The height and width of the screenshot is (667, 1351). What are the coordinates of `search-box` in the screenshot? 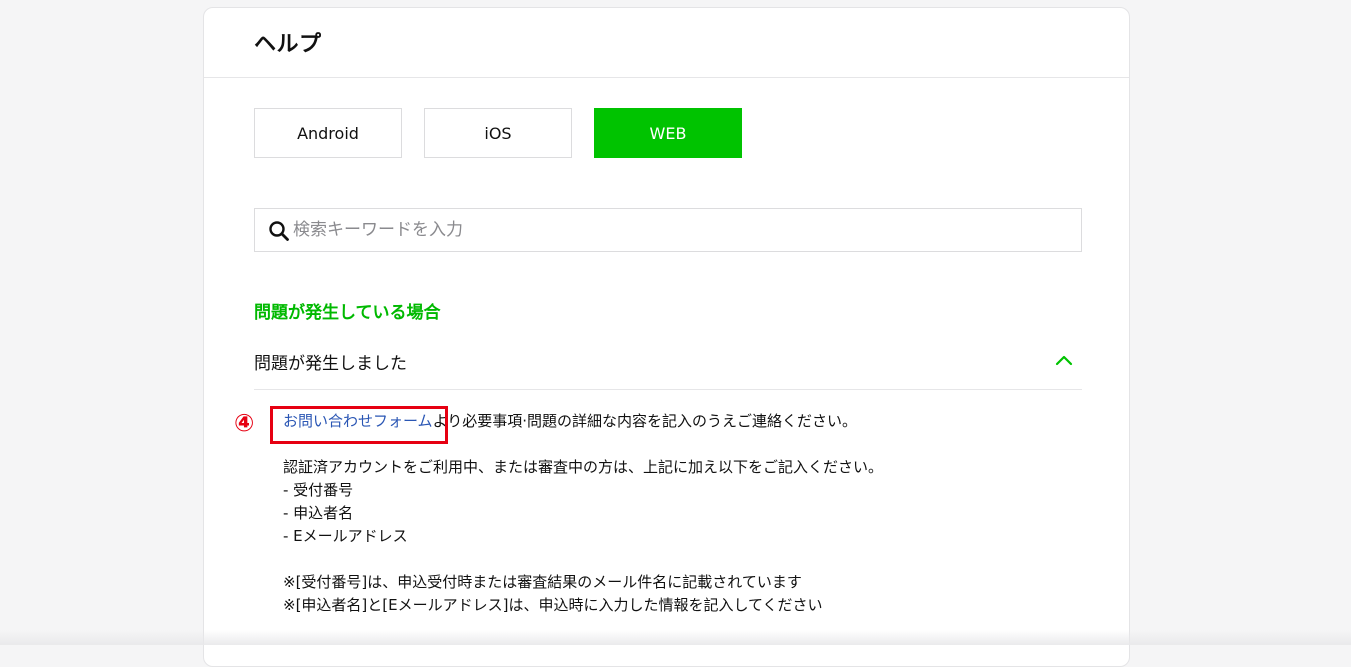 It's located at (668, 230).